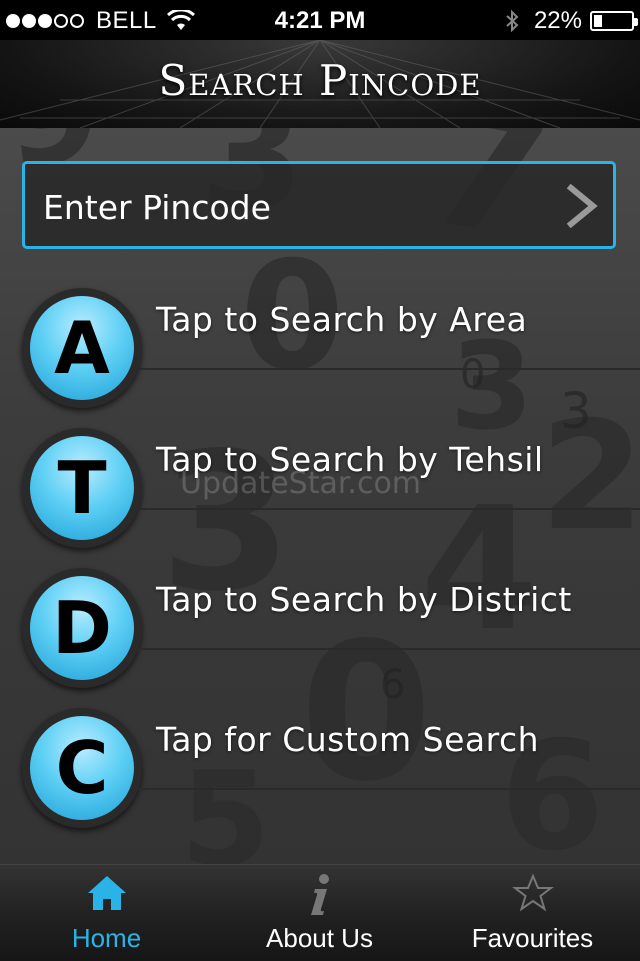 This screenshot has height=961, width=640. Describe the element at coordinates (512, 21) in the screenshot. I see `bluetooth-icon` at that location.